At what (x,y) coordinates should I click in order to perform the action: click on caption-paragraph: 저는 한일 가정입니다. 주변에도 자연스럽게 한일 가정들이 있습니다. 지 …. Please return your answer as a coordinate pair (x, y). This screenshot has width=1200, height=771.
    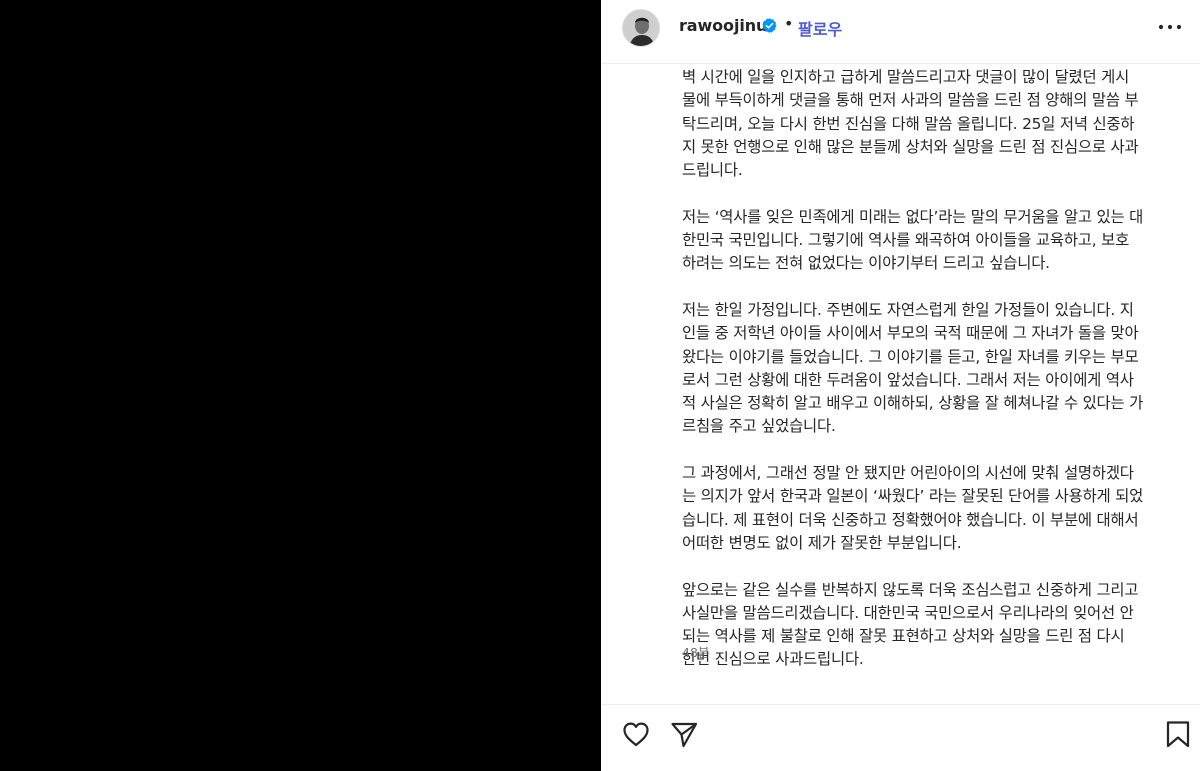
    Looking at the image, I should click on (913, 368).